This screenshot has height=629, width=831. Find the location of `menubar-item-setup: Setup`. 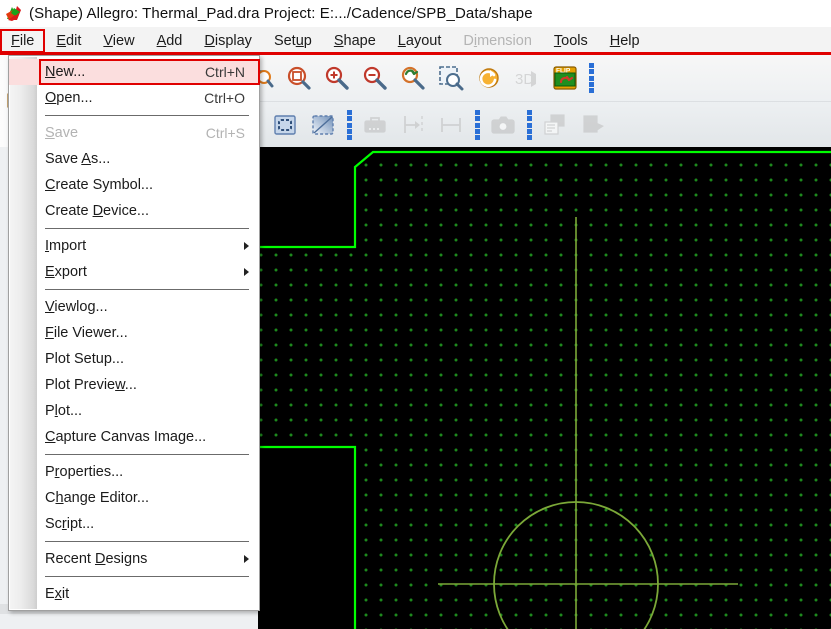

menubar-item-setup: Setup is located at coordinates (293, 41).